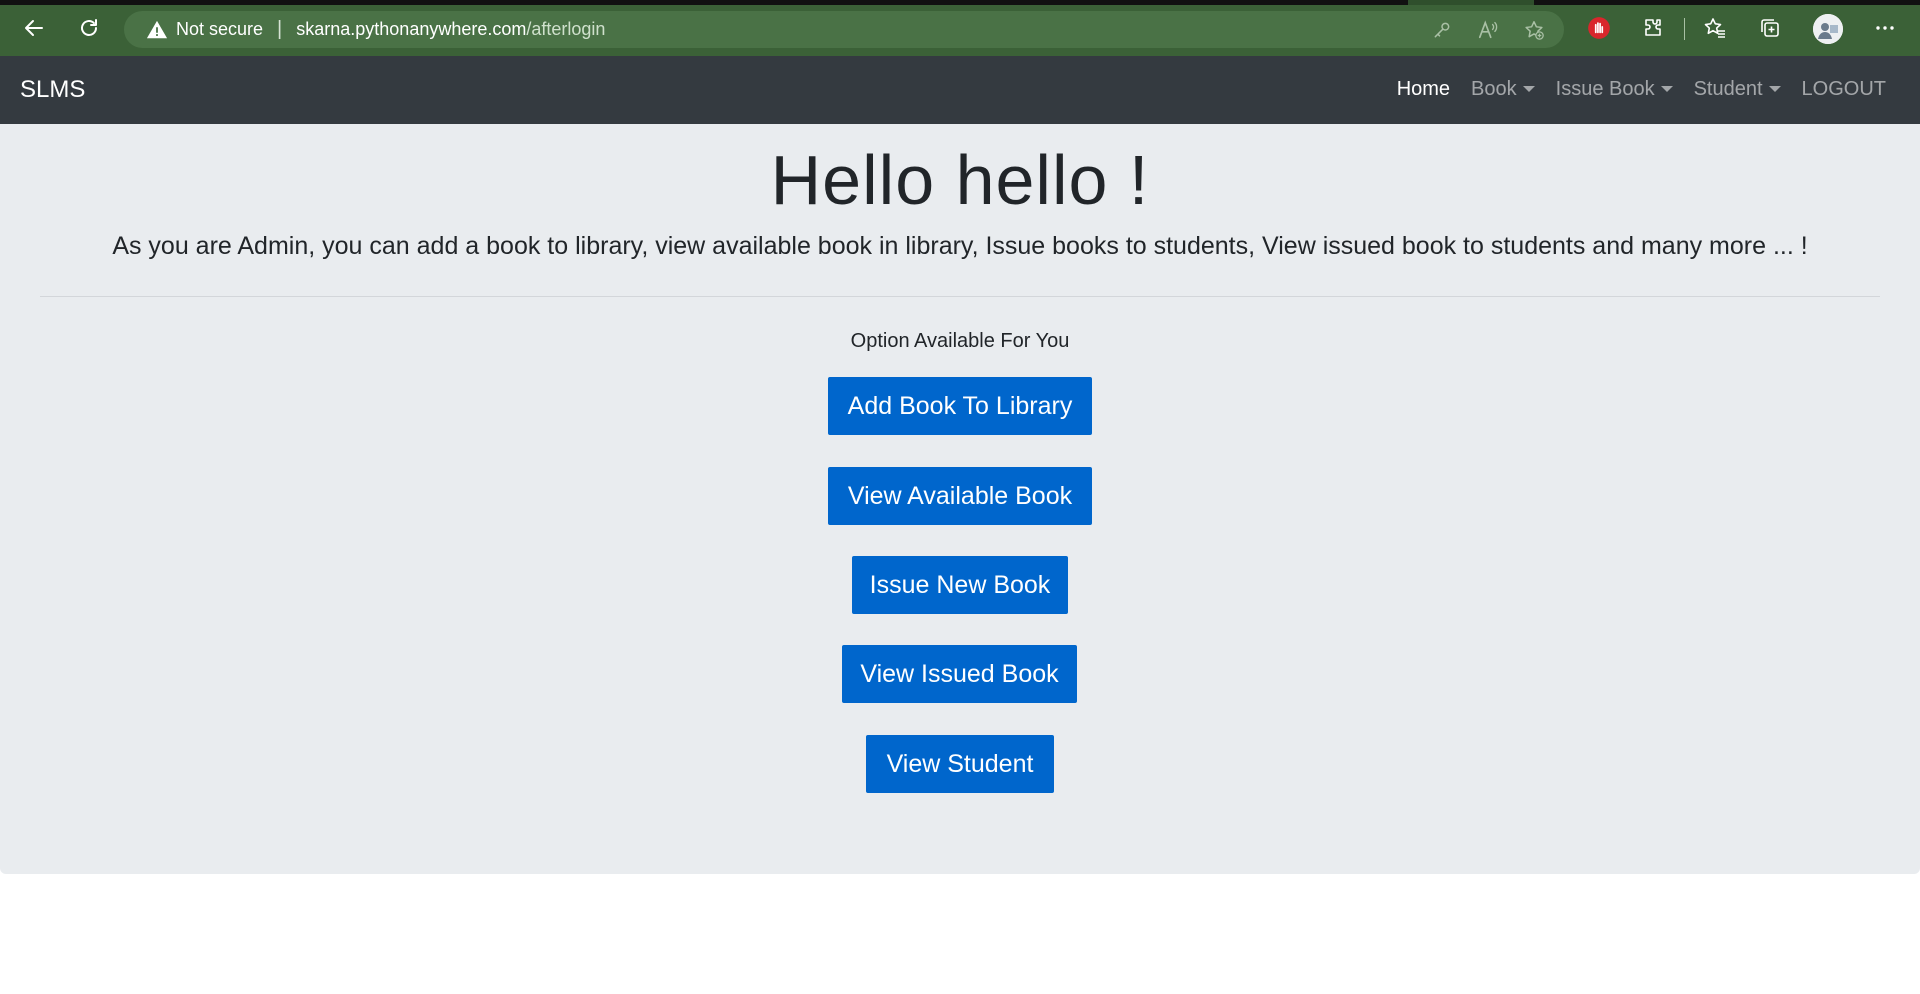  Describe the element at coordinates (566, 29) in the screenshot. I see `url-path: /afterlogin` at that location.